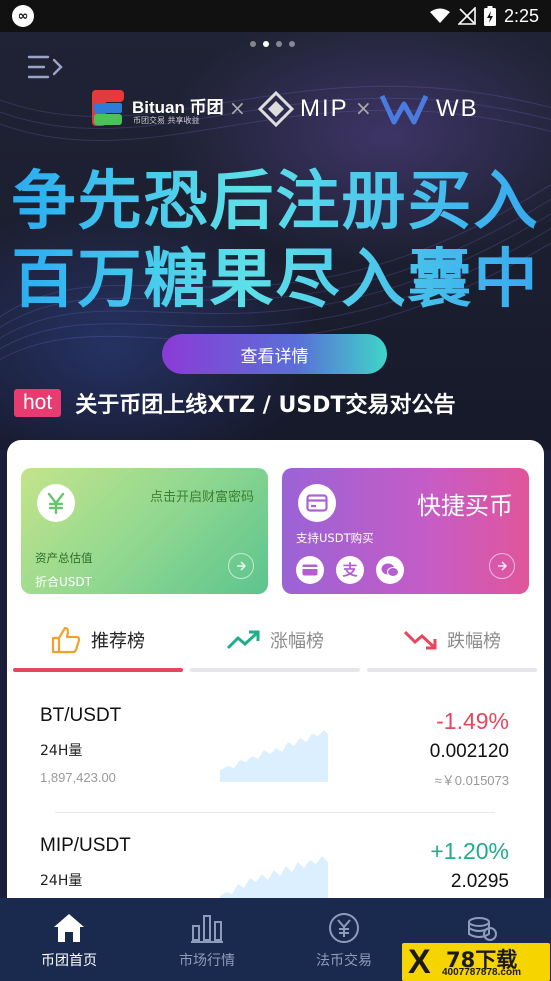 Image resolution: width=551 pixels, height=981 pixels. I want to click on watermark-sub: 4007787878.com, so click(481, 972).